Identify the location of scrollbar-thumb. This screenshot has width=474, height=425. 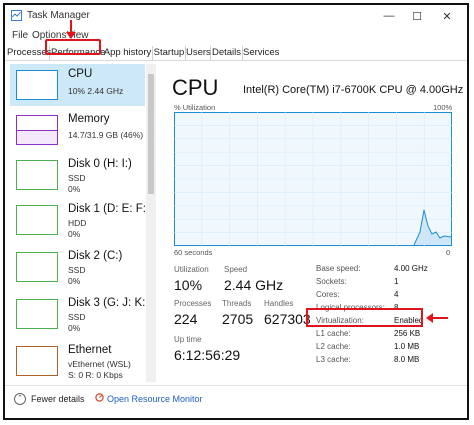
(151, 134).